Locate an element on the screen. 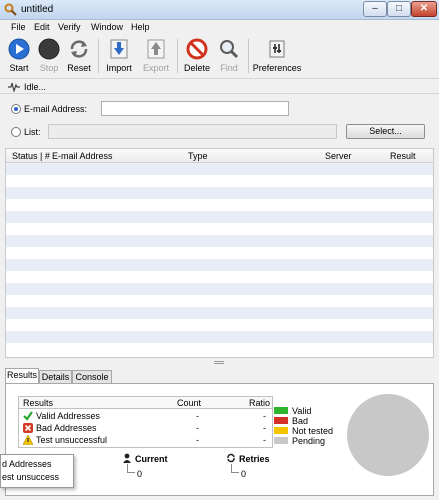 The height and width of the screenshot is (500, 439). retries-tick is located at coordinates (235, 472).